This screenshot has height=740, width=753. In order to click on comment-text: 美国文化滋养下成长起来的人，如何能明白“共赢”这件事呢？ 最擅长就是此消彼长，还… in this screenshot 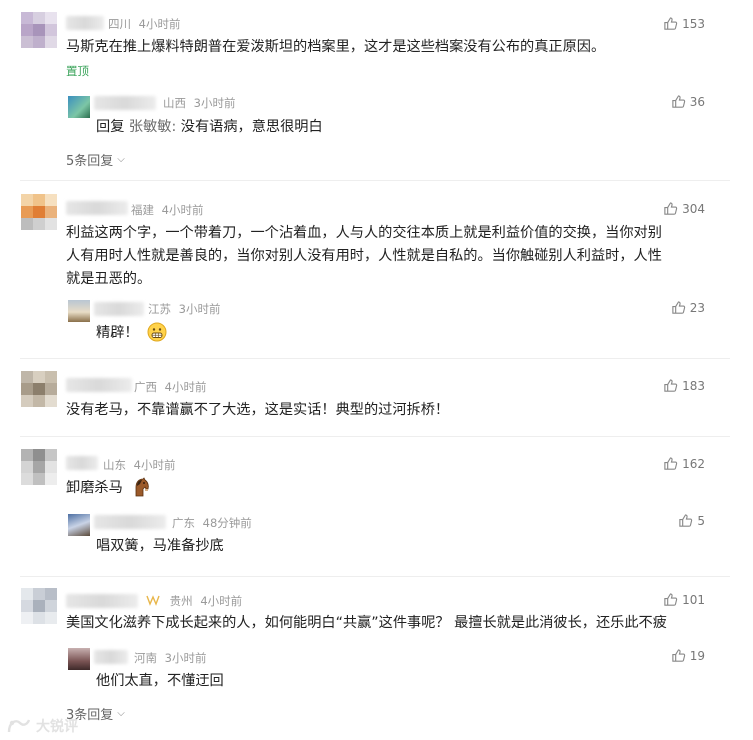, I will do `click(366, 623)`.